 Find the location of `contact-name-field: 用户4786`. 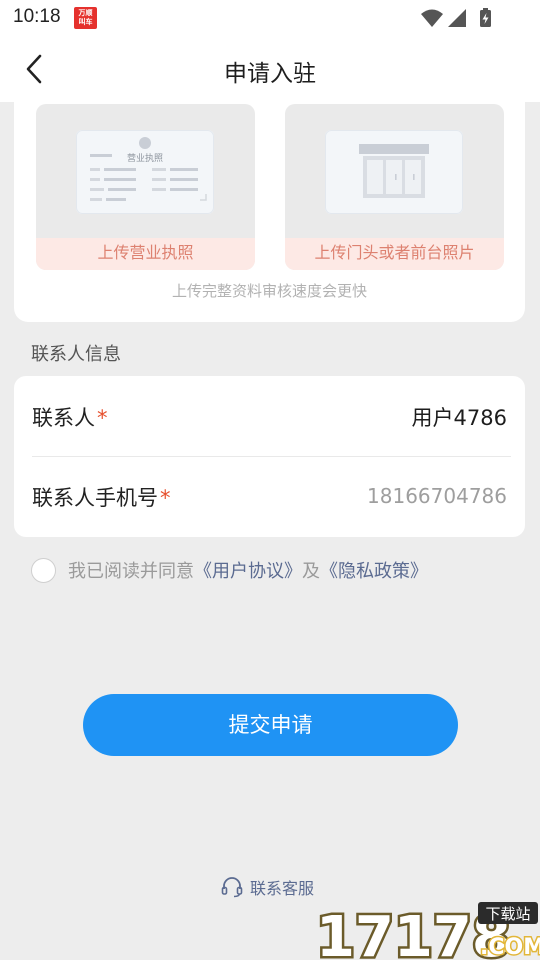

contact-name-field: 用户4786 is located at coordinates (459, 417).